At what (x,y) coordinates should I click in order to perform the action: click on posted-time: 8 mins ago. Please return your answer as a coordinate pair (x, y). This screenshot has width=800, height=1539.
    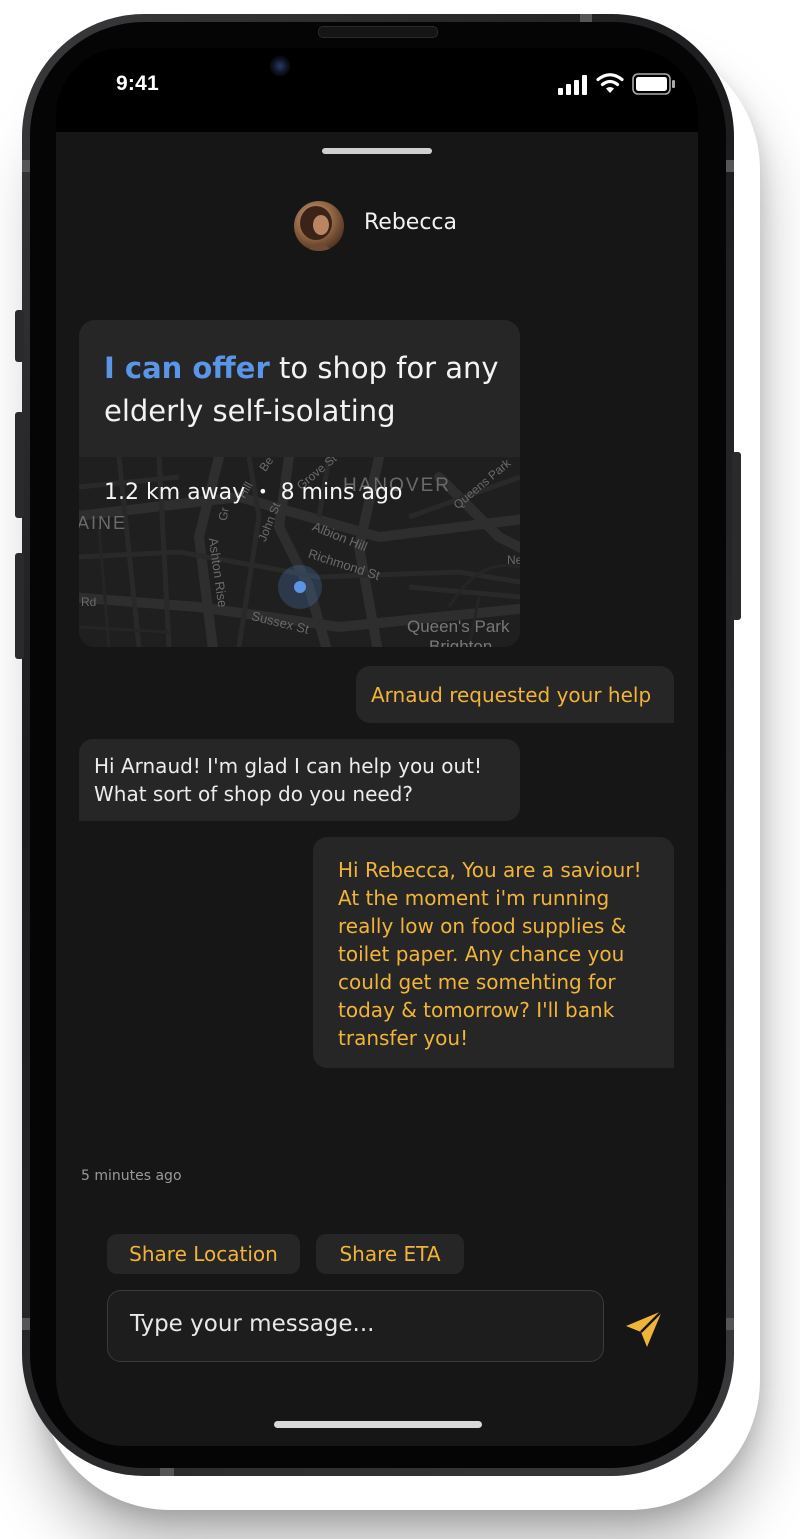
    Looking at the image, I should click on (341, 492).